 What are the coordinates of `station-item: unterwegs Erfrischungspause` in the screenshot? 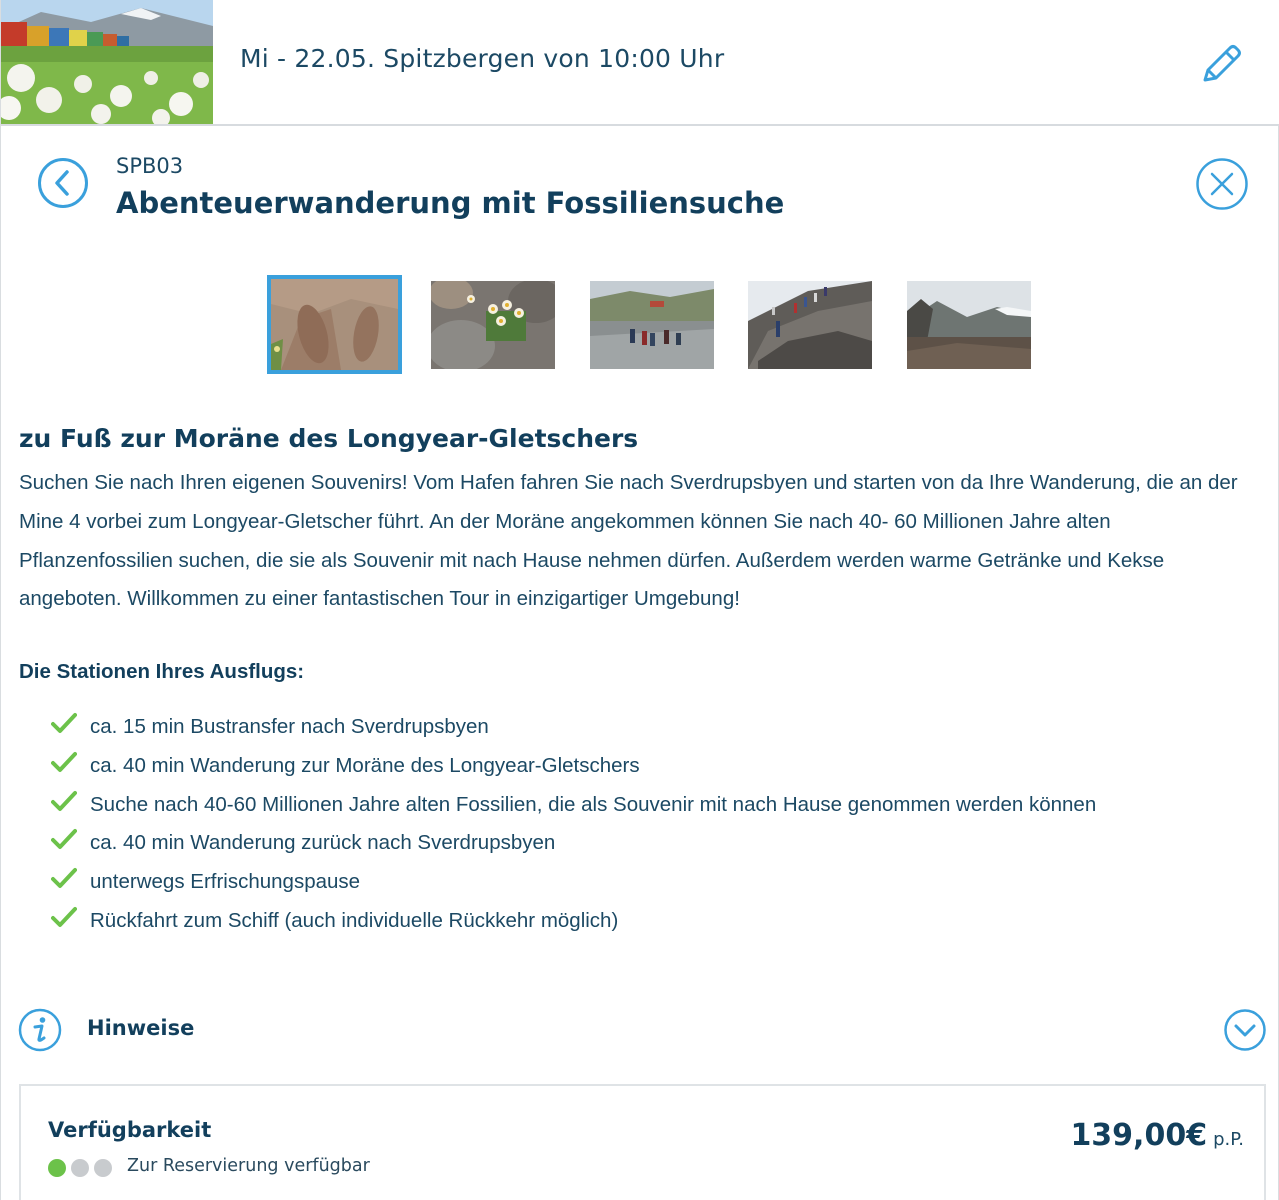 It's located at (571, 882).